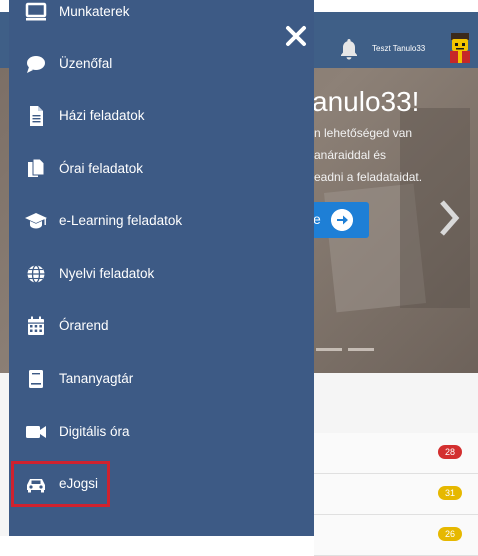  What do you see at coordinates (161, 274) in the screenshot?
I see `menu-item-nyelvi-feladatok: Nyelvi feladatok` at bounding box center [161, 274].